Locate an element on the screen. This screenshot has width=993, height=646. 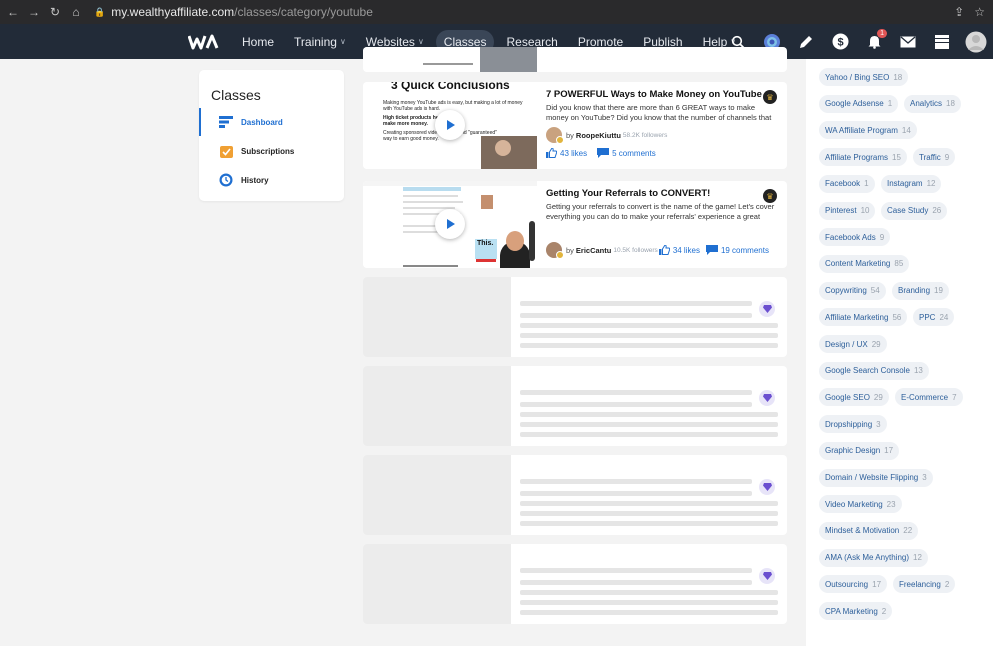
inbox-icon is located at coordinates (942, 41).